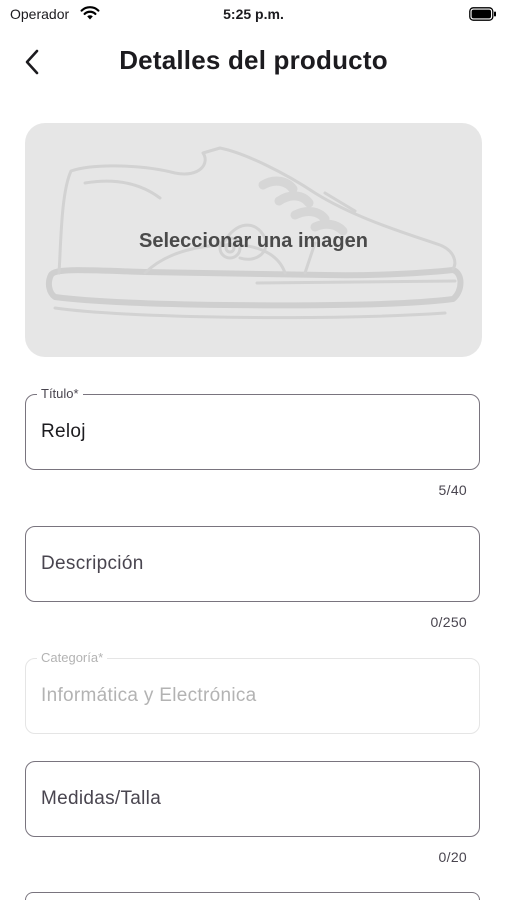  I want to click on description-field: Descripción, so click(252, 564).